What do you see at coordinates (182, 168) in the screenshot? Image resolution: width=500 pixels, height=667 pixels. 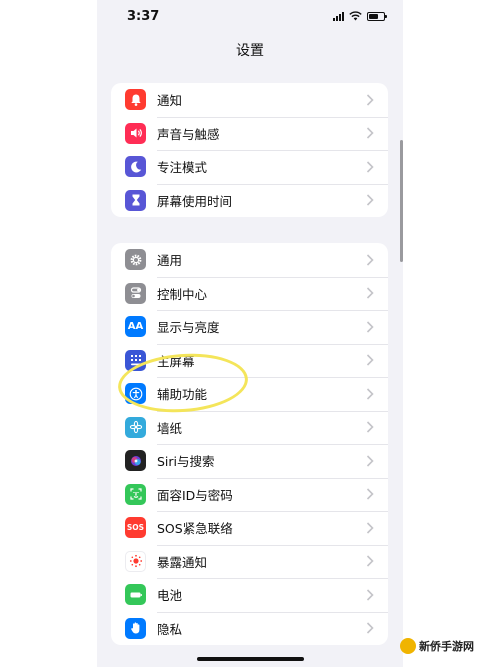 I see `settings-row-label: 专注模式` at bounding box center [182, 168].